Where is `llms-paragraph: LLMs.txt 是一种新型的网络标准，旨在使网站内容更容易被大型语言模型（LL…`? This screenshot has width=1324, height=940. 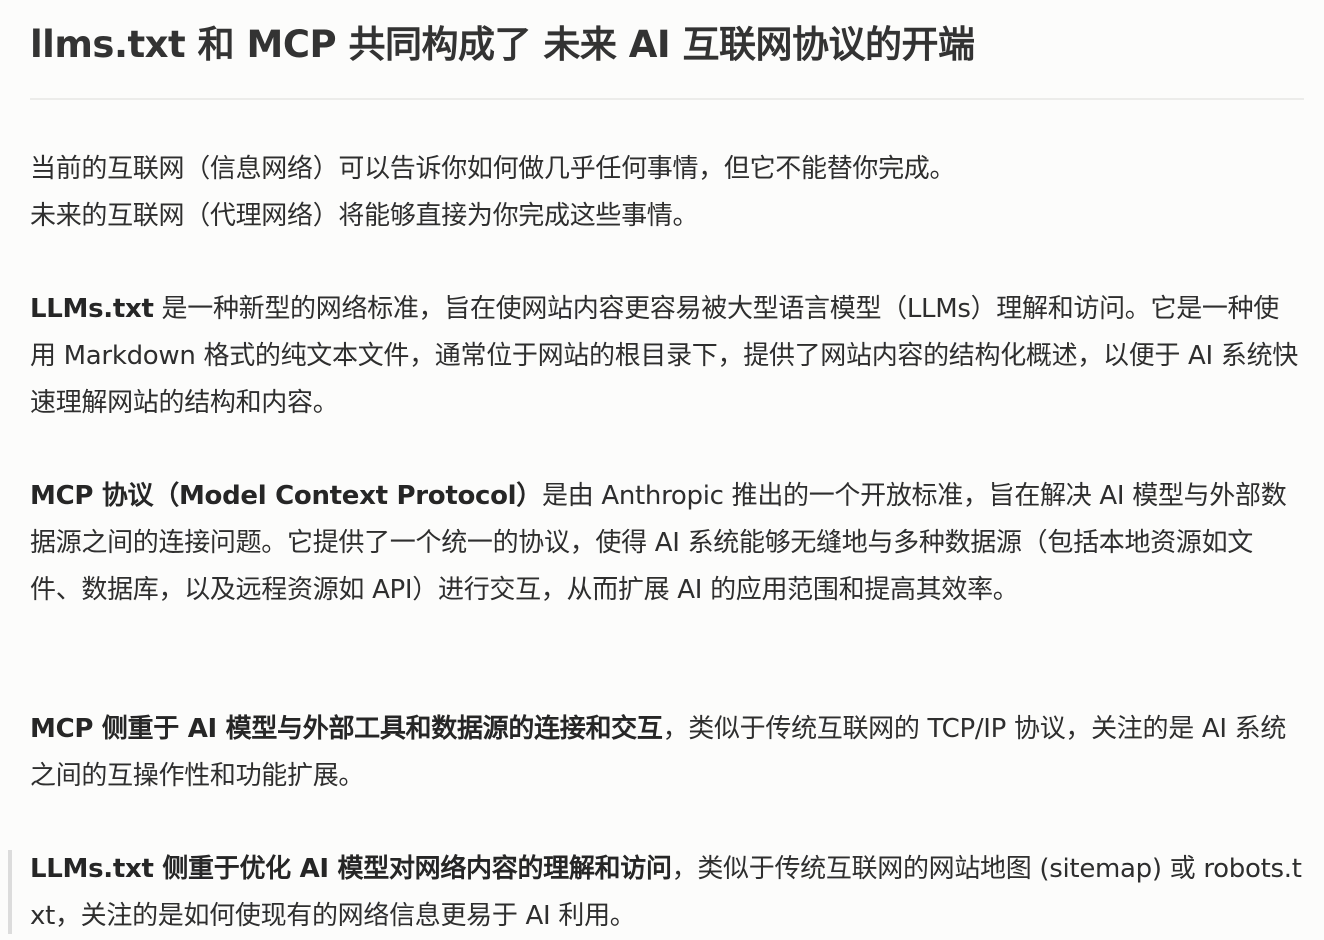
llms-paragraph: LLMs.txt 是一种新型的网络标准，旨在使网站内容更容易被大型语言模型（LL… is located at coordinates (666, 356).